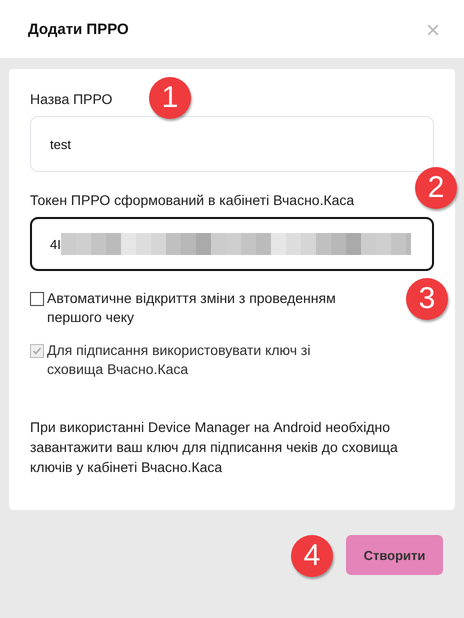 The image size is (464, 618). Describe the element at coordinates (232, 244) in the screenshot. I see `input-field: 4I` at that location.